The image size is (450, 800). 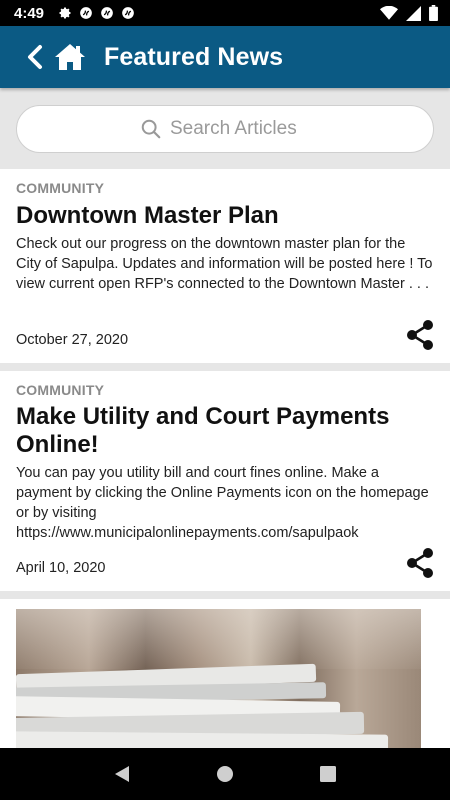 I want to click on home-icon, so click(x=70, y=57).